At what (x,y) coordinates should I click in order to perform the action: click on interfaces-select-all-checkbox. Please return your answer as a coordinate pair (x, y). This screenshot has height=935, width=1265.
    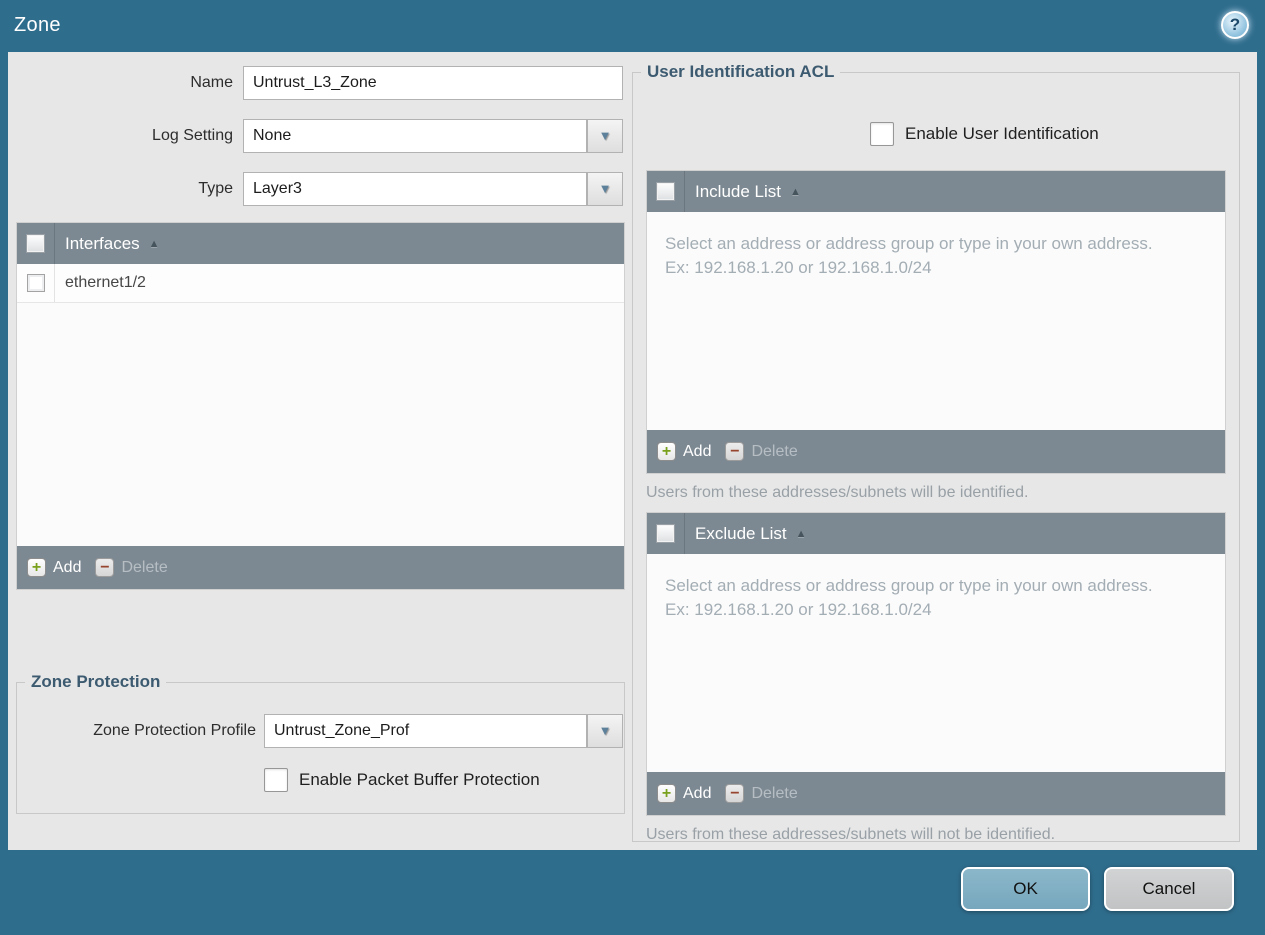
    Looking at the image, I should click on (35, 243).